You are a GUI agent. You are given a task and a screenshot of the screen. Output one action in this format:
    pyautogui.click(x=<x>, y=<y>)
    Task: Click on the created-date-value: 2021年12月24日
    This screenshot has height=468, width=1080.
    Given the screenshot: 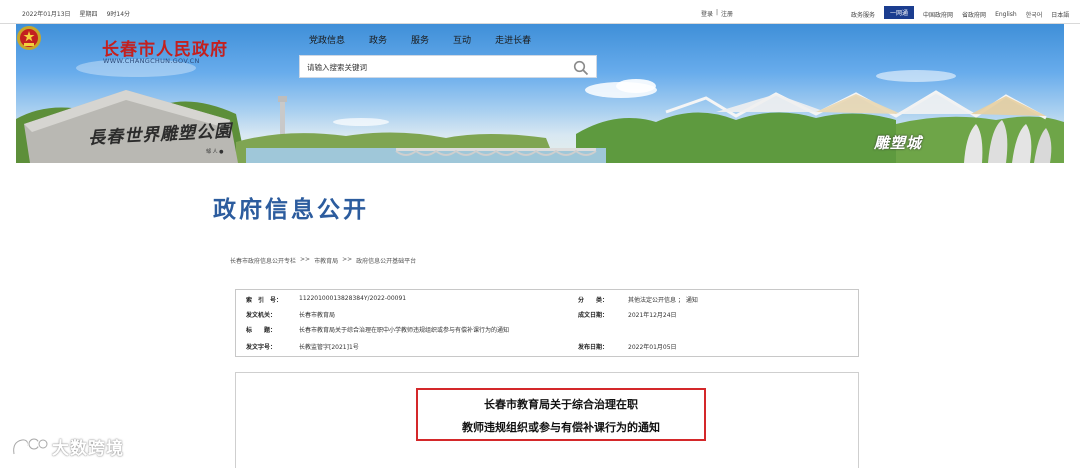 What is the action you would take?
    pyautogui.click(x=652, y=315)
    